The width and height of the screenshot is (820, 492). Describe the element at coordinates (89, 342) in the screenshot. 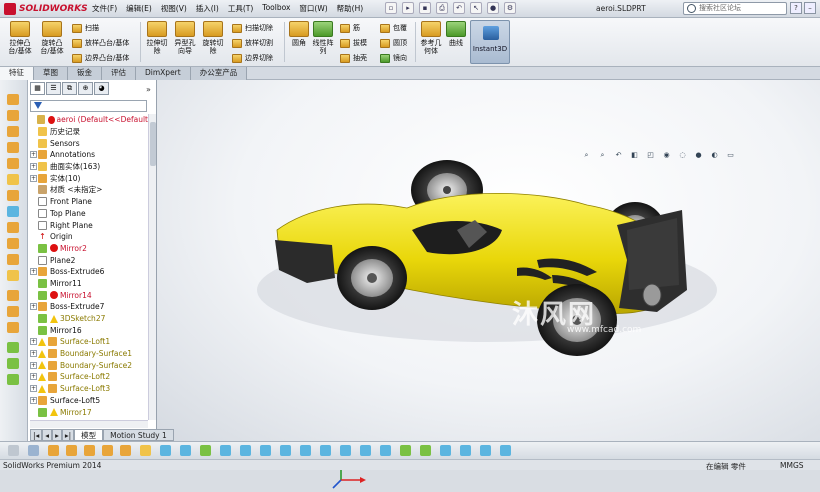

I see `tree-item-surface-loft1: + Surface-Loft1` at that location.